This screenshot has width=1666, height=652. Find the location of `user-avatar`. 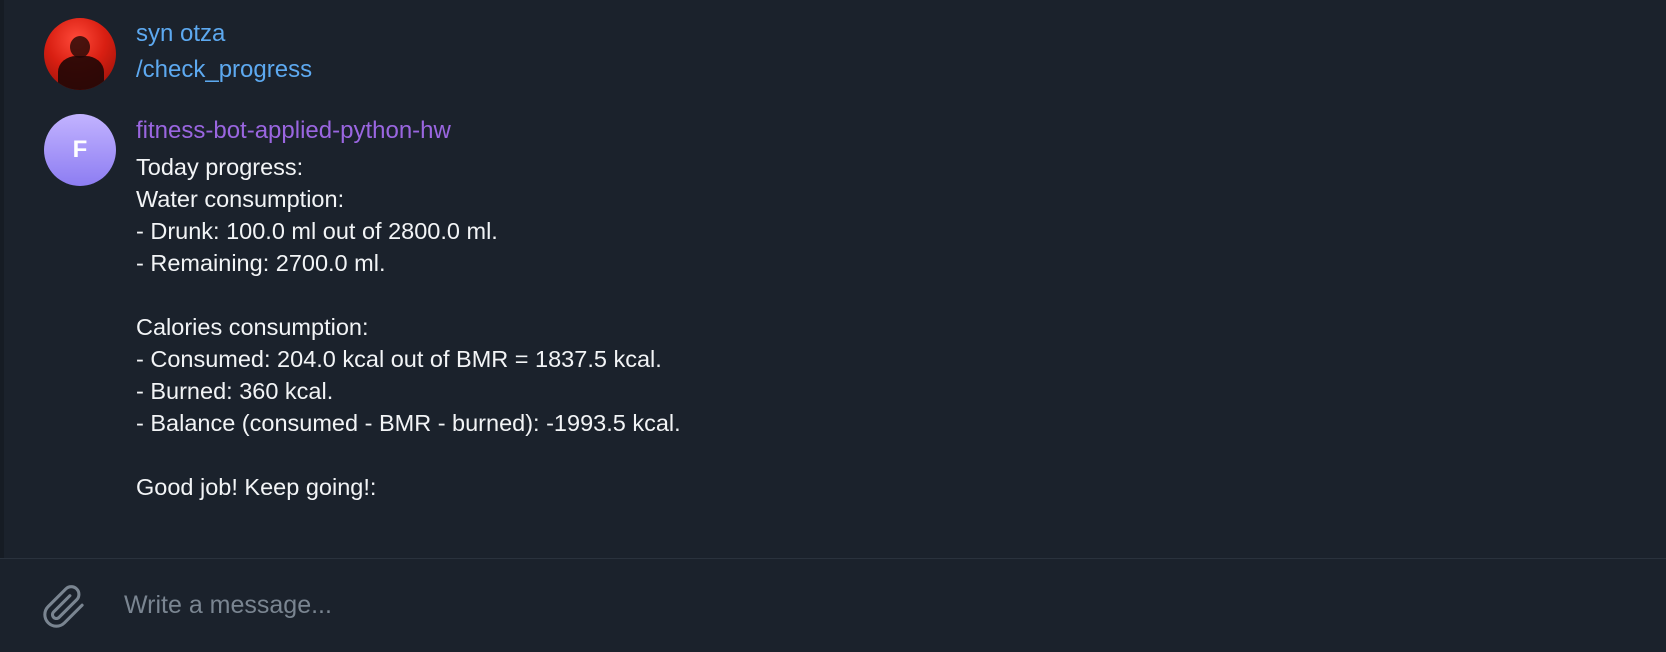

user-avatar is located at coordinates (80, 54).